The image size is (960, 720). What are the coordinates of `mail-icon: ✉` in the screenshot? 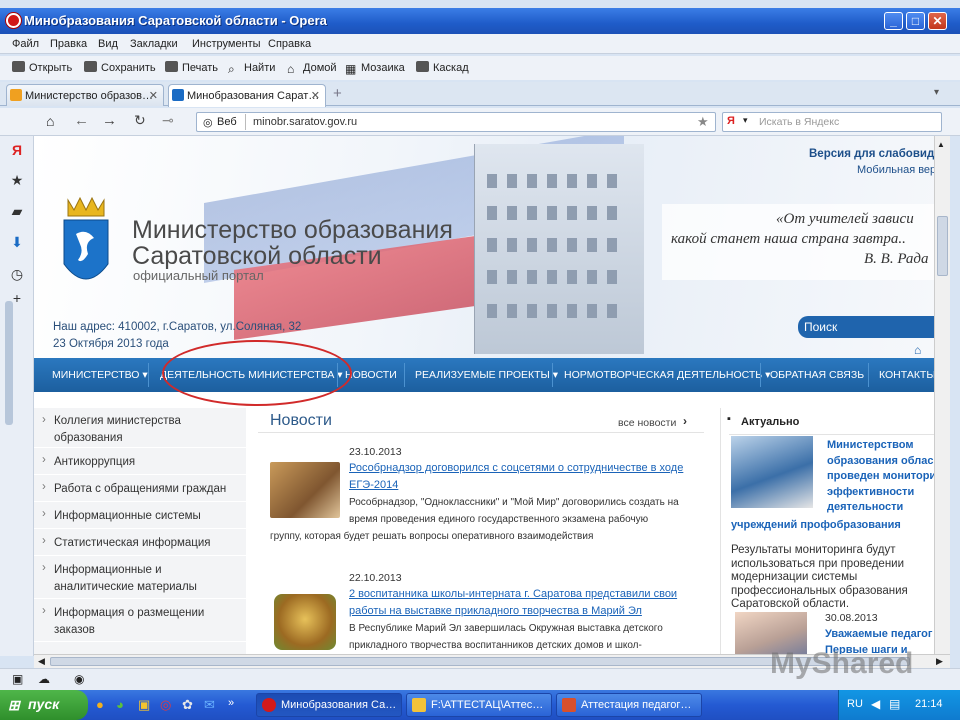 It's located at (209, 705).